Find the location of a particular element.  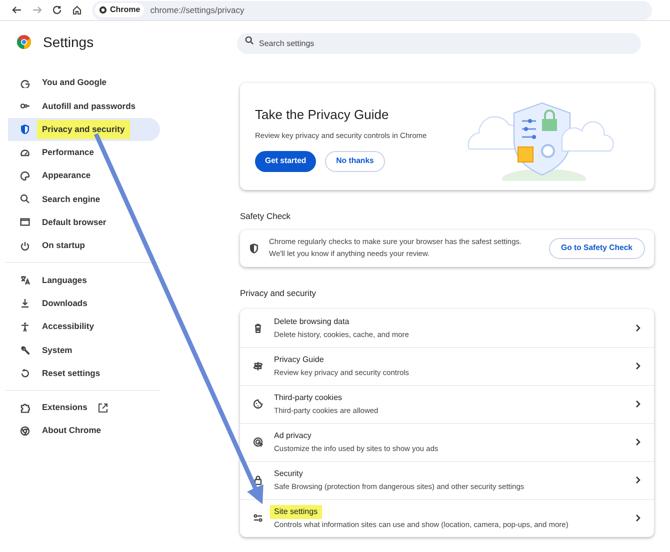

sidebar-item: Reset settings is located at coordinates (84, 373).